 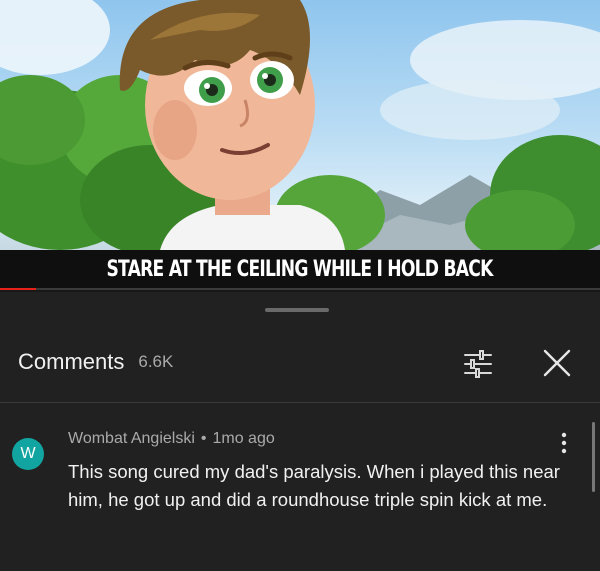 I want to click on sheet-drag-handle, so click(x=297, y=310).